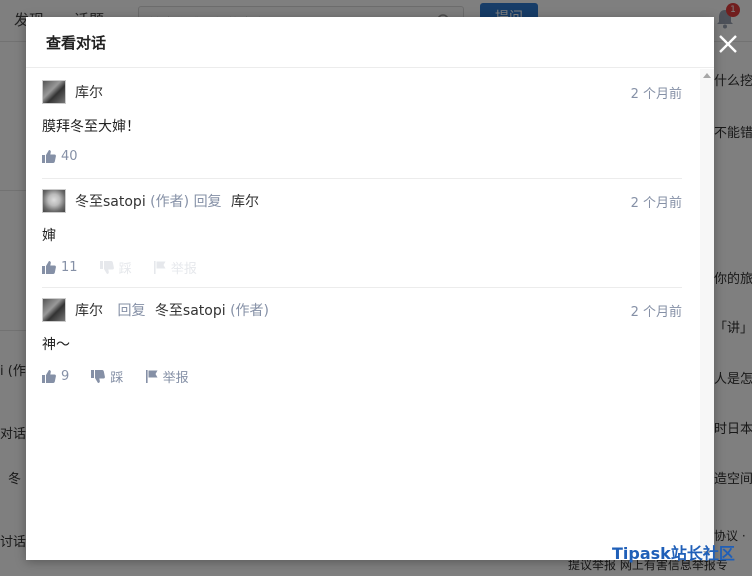  I want to click on comment-meta: 冬至satopi (作者) 回复 库尔, so click(167, 201).